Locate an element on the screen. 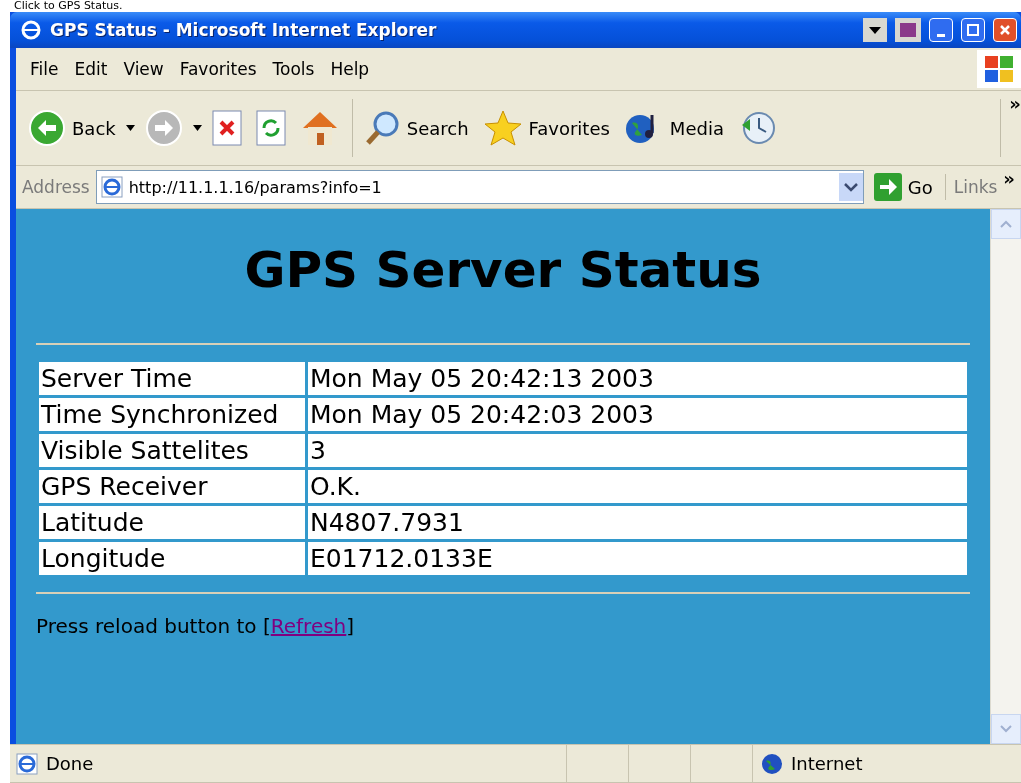 The image size is (1021, 783). table-cell: Server Time is located at coordinates (172, 378).